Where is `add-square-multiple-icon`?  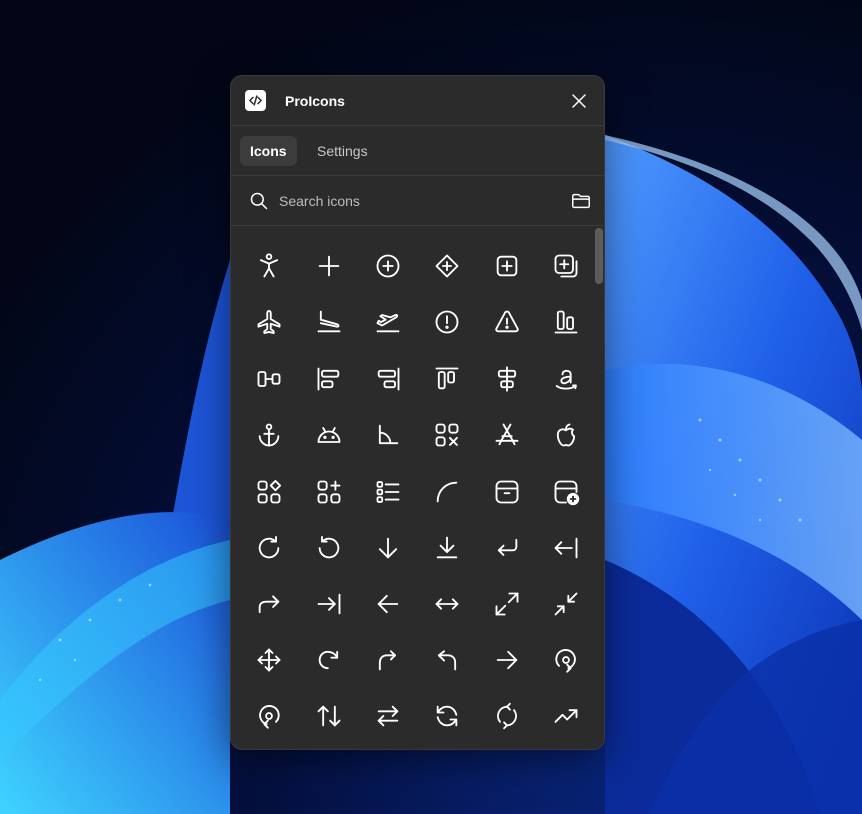 add-square-multiple-icon is located at coordinates (566, 266).